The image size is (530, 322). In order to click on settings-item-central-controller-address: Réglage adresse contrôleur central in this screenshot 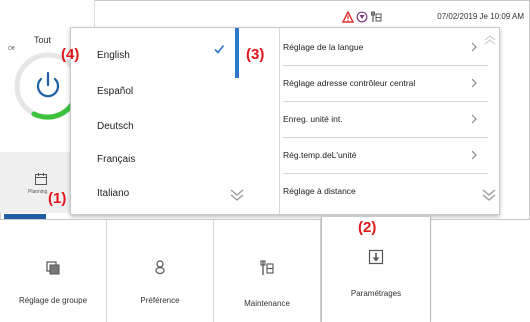, I will do `click(385, 84)`.